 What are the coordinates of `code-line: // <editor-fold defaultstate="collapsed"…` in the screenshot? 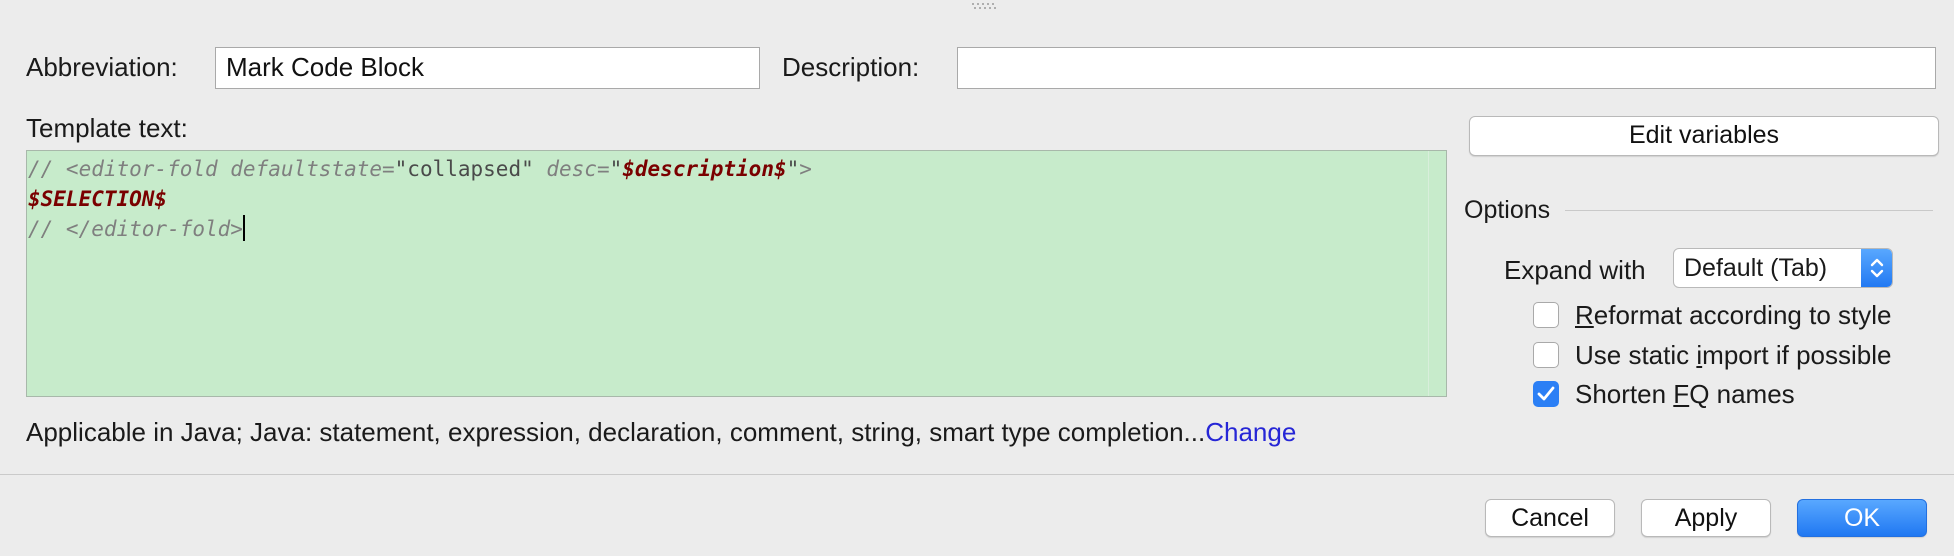 It's located at (736, 169).